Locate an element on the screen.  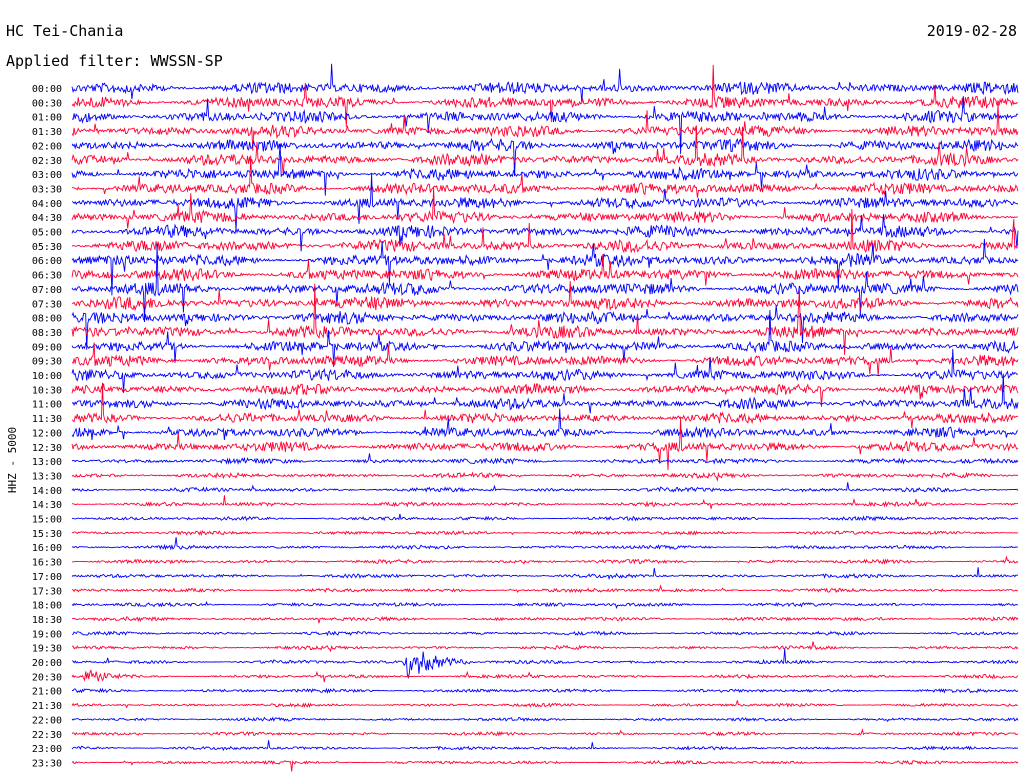
chart-date: 2019-02-28 is located at coordinates (972, 31).